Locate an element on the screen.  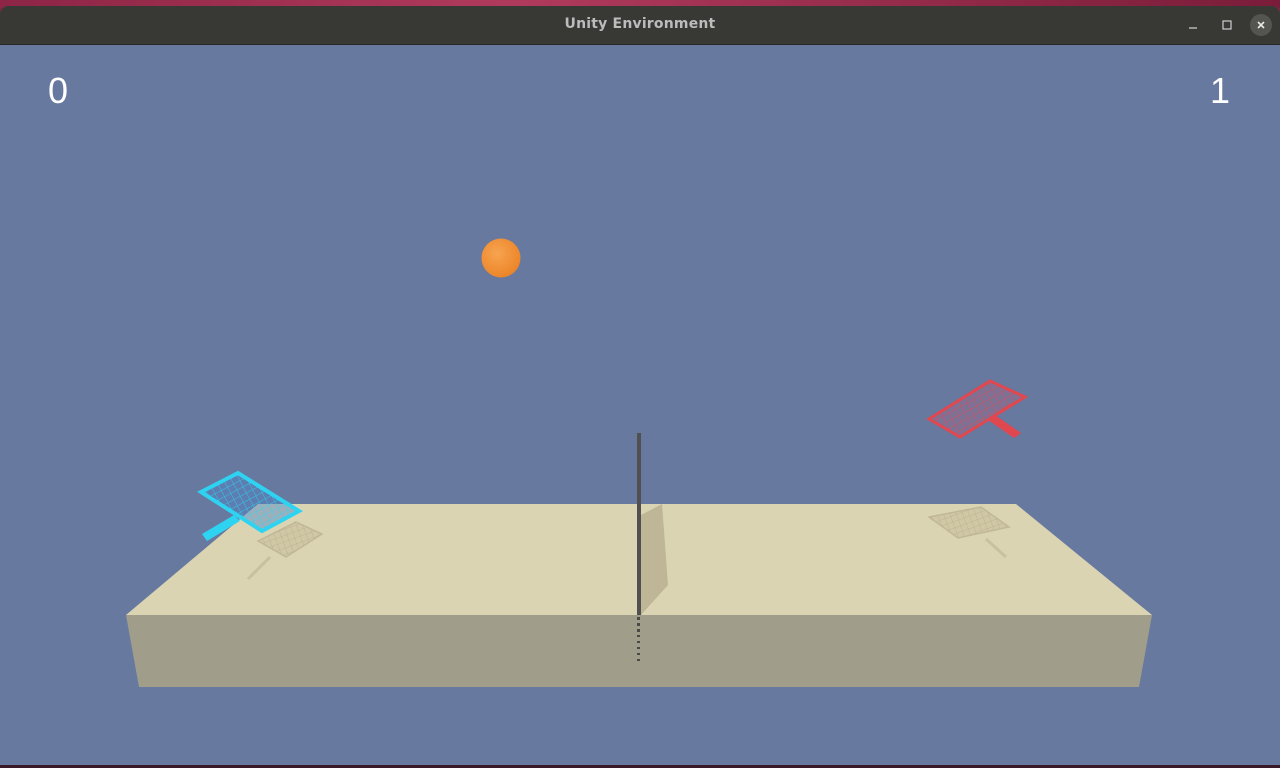
maximize-icon is located at coordinates (1227, 25).